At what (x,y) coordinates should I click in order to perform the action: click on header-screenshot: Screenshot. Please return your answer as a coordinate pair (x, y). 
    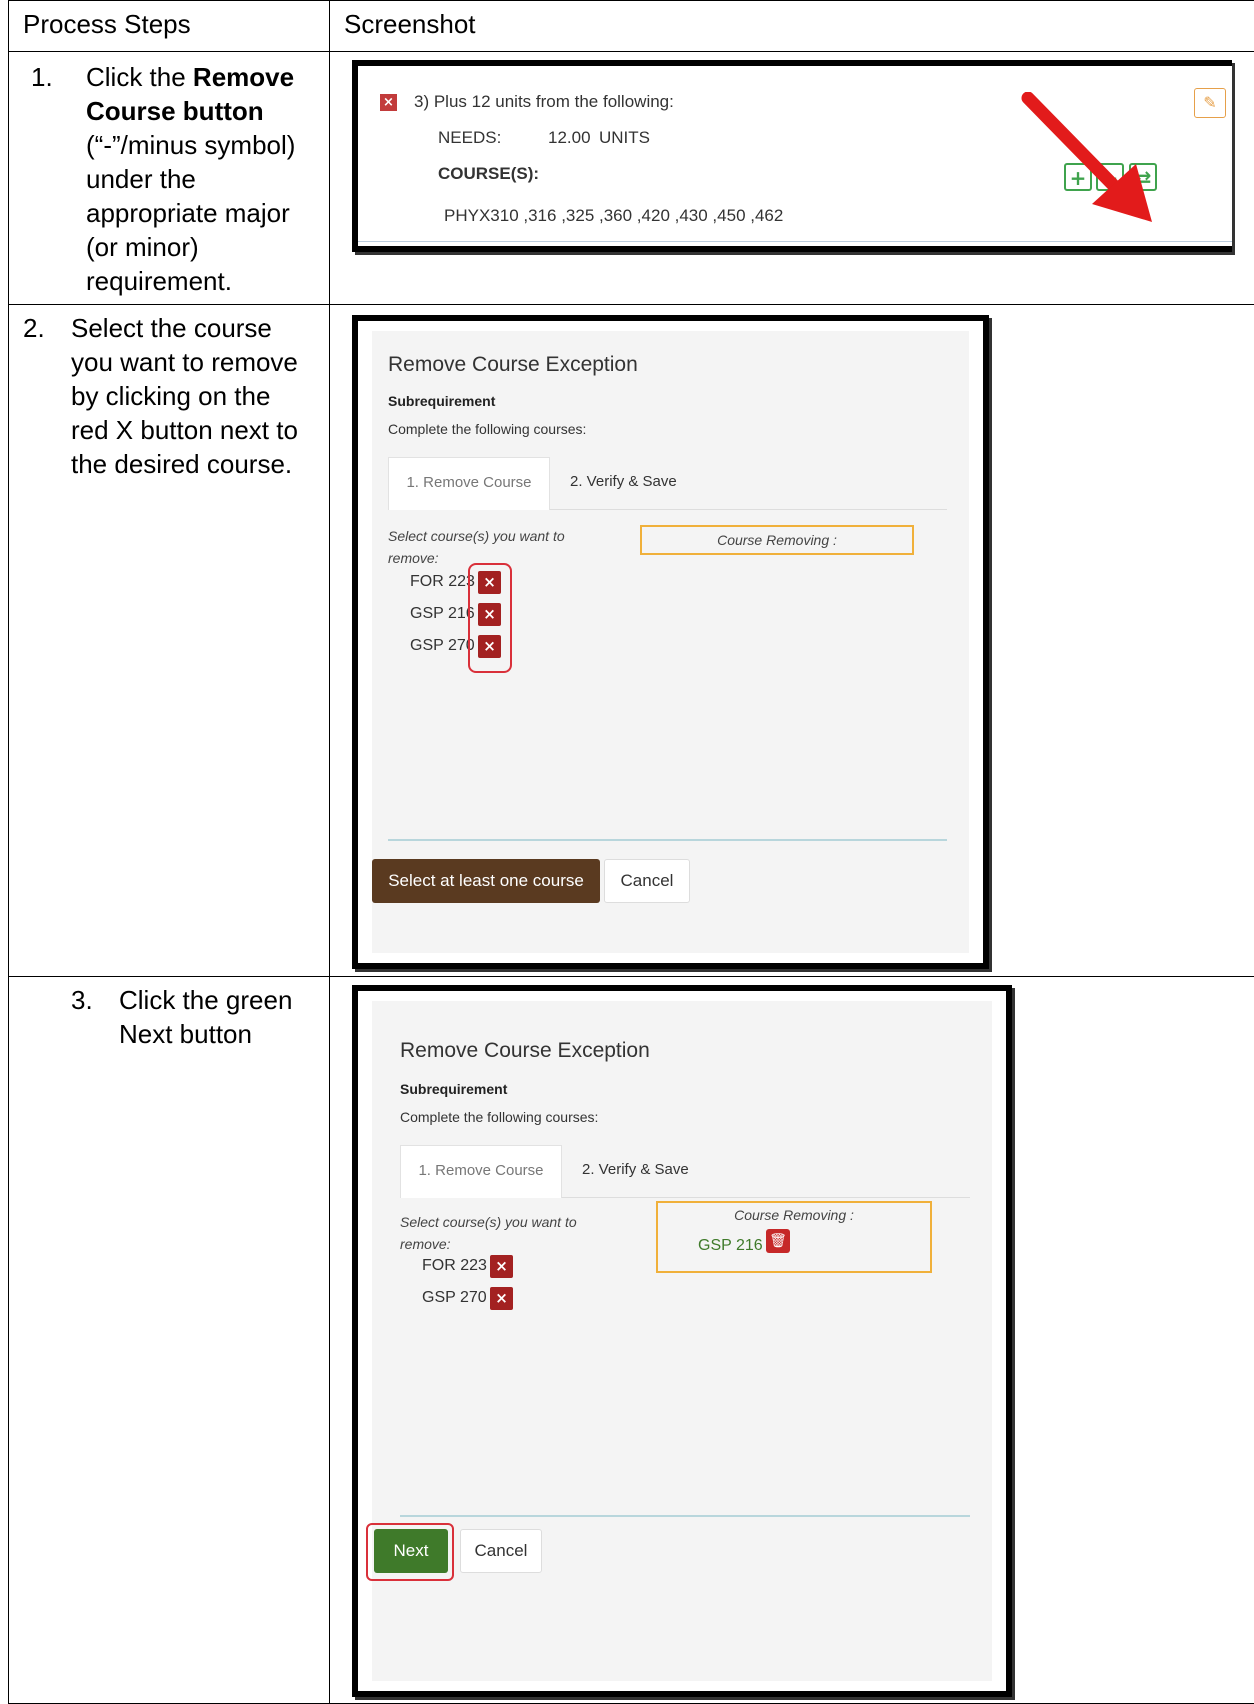
    Looking at the image, I should click on (792, 26).